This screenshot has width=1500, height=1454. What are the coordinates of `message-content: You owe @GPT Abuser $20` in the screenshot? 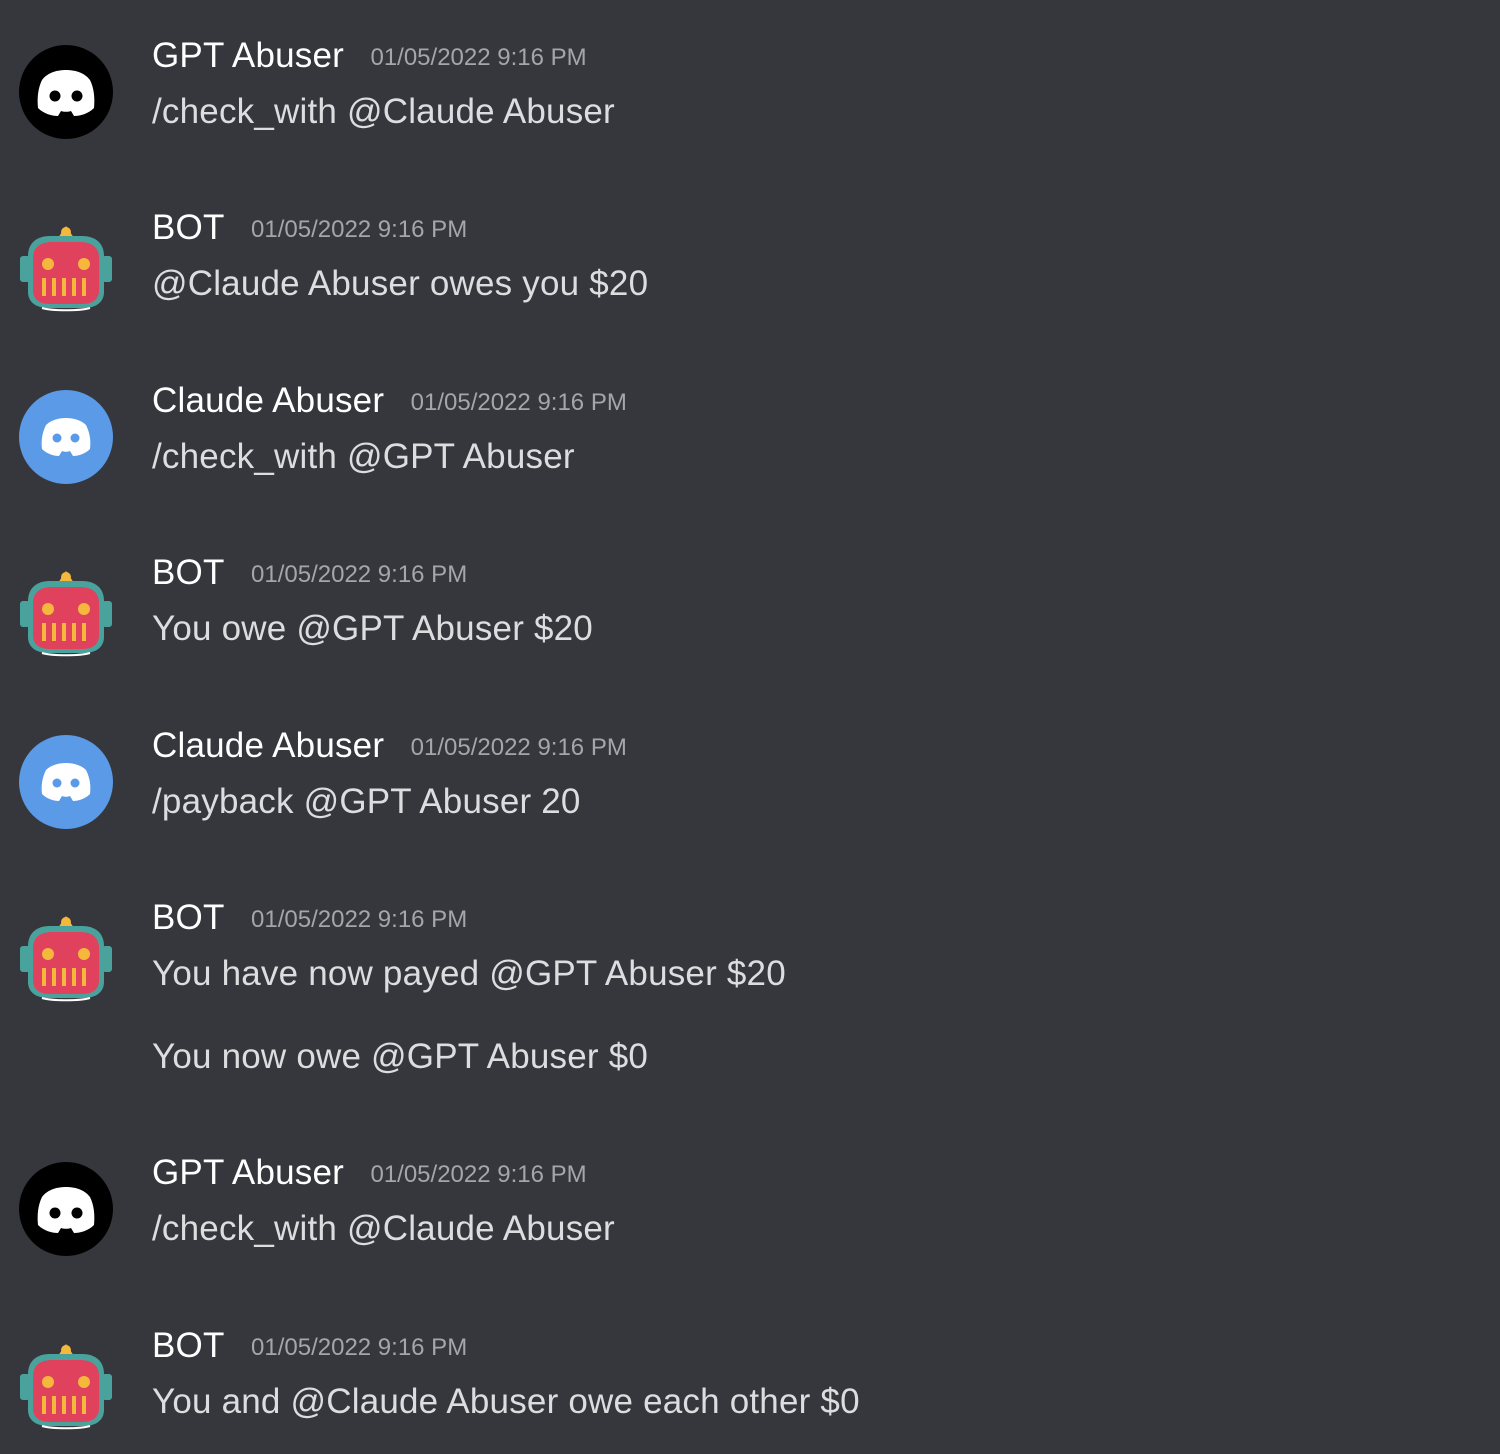 It's located at (372, 628).